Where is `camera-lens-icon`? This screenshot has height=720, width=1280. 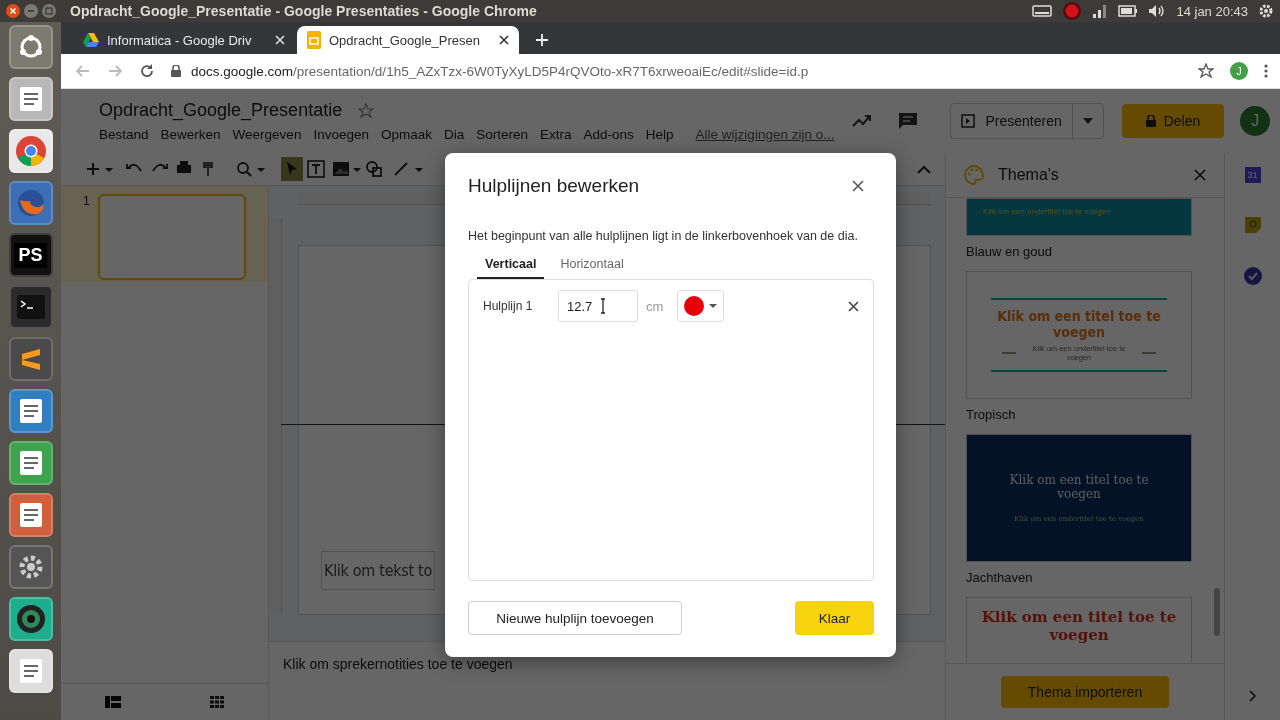 camera-lens-icon is located at coordinates (30, 619).